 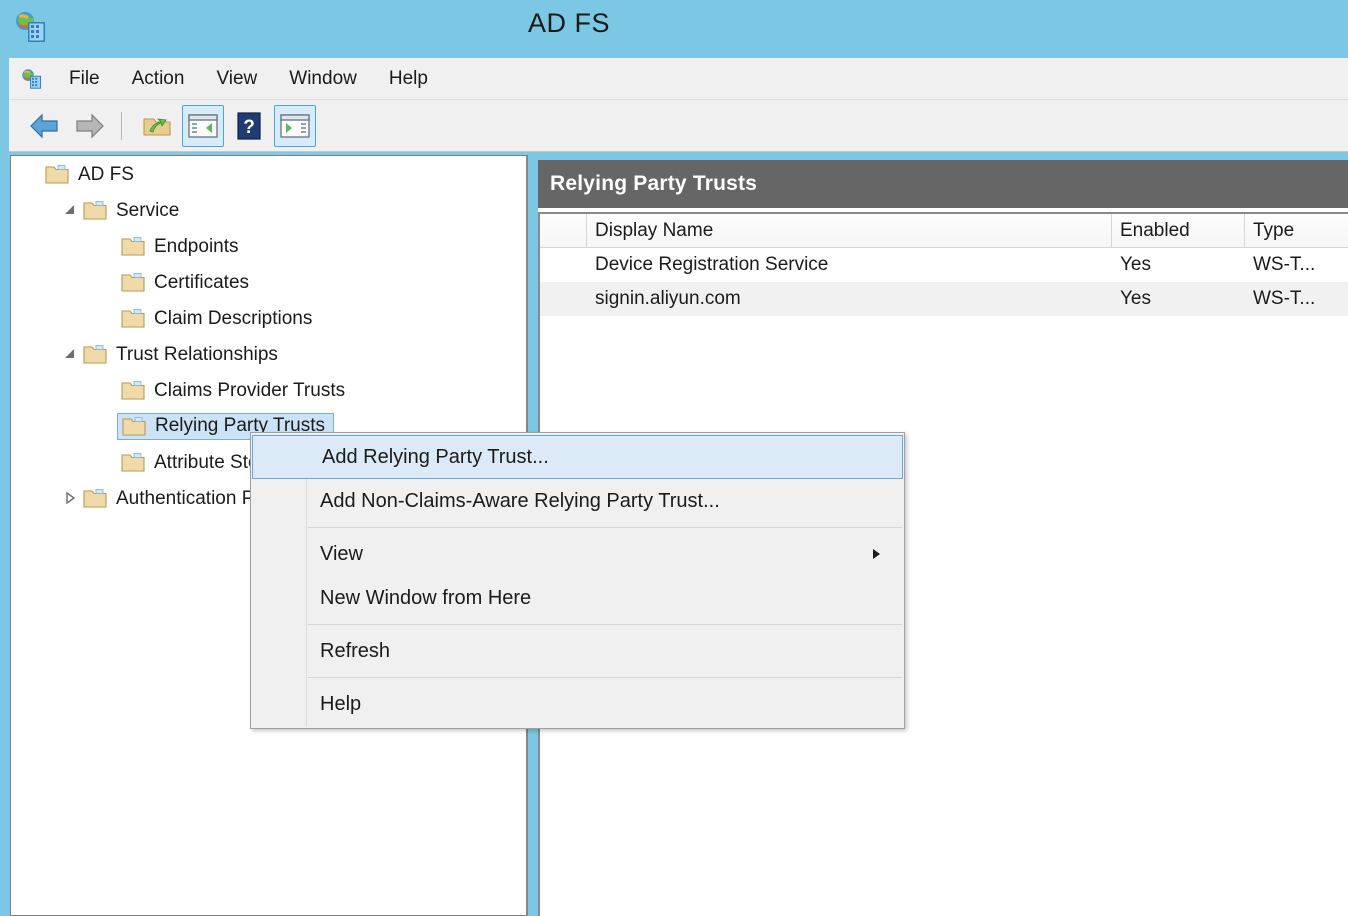 What do you see at coordinates (341, 553) in the screenshot?
I see `context-menu-item-label: View` at bounding box center [341, 553].